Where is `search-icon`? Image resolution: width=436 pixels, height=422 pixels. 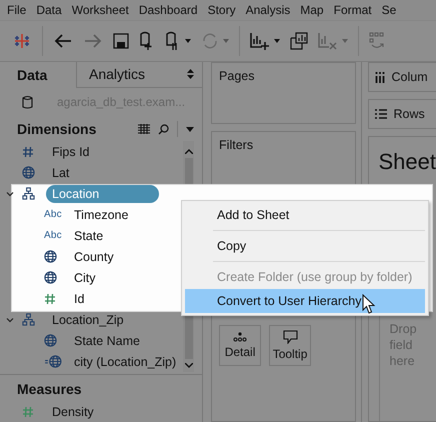 search-icon is located at coordinates (164, 129).